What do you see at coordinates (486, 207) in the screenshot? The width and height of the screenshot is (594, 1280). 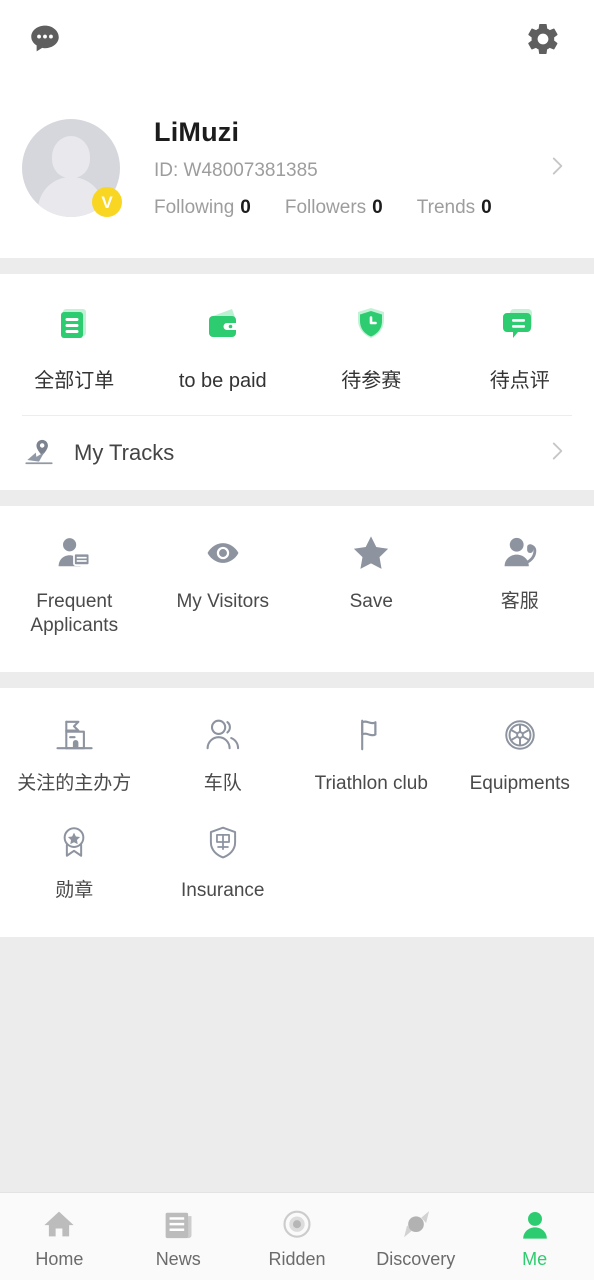 I see `stat-trends-value: 0` at bounding box center [486, 207].